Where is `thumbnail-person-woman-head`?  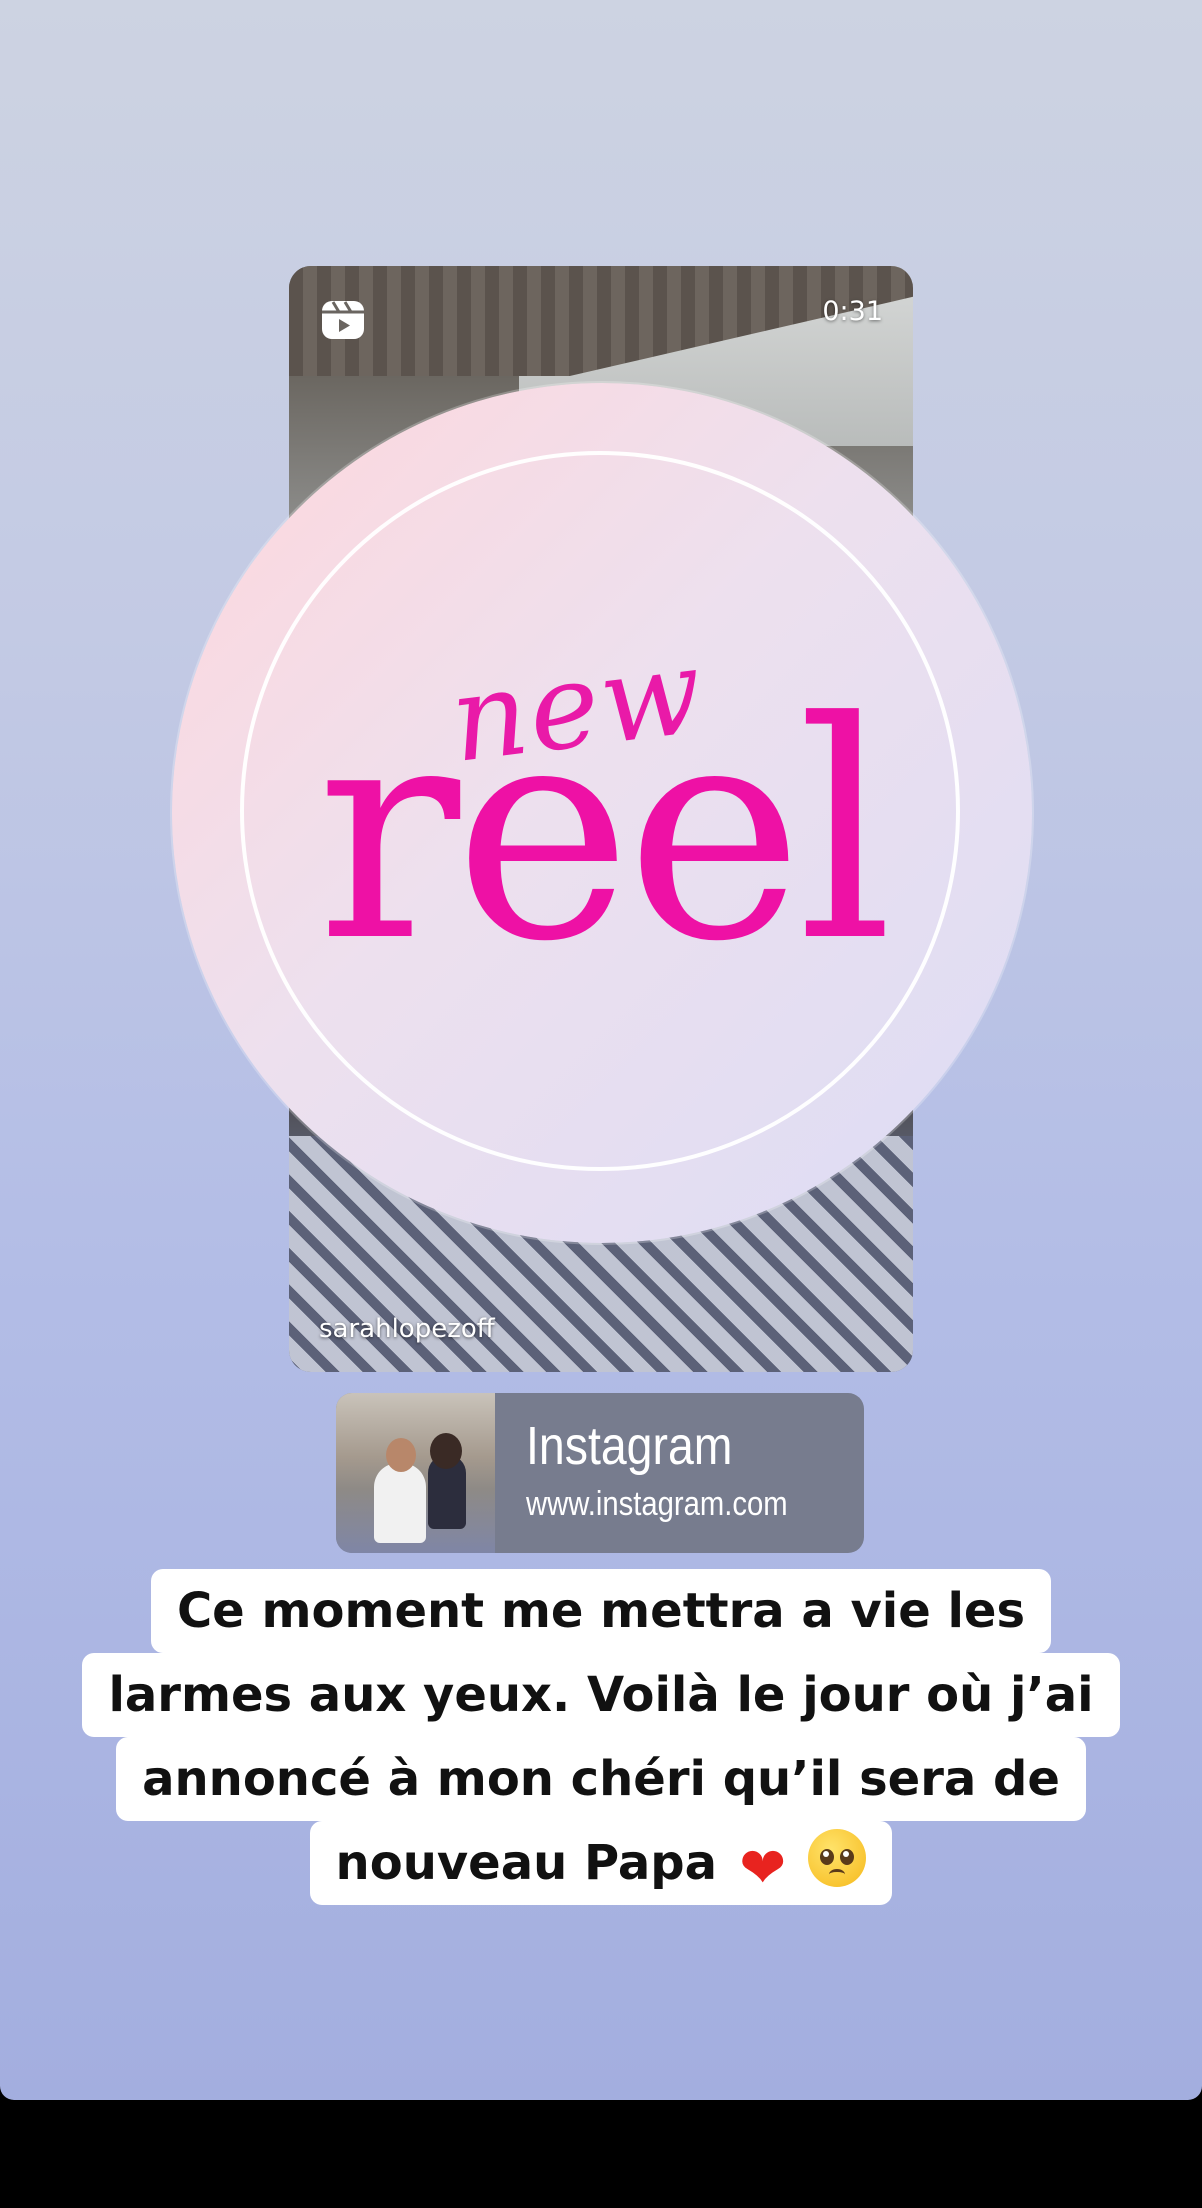 thumbnail-person-woman-head is located at coordinates (446, 1451).